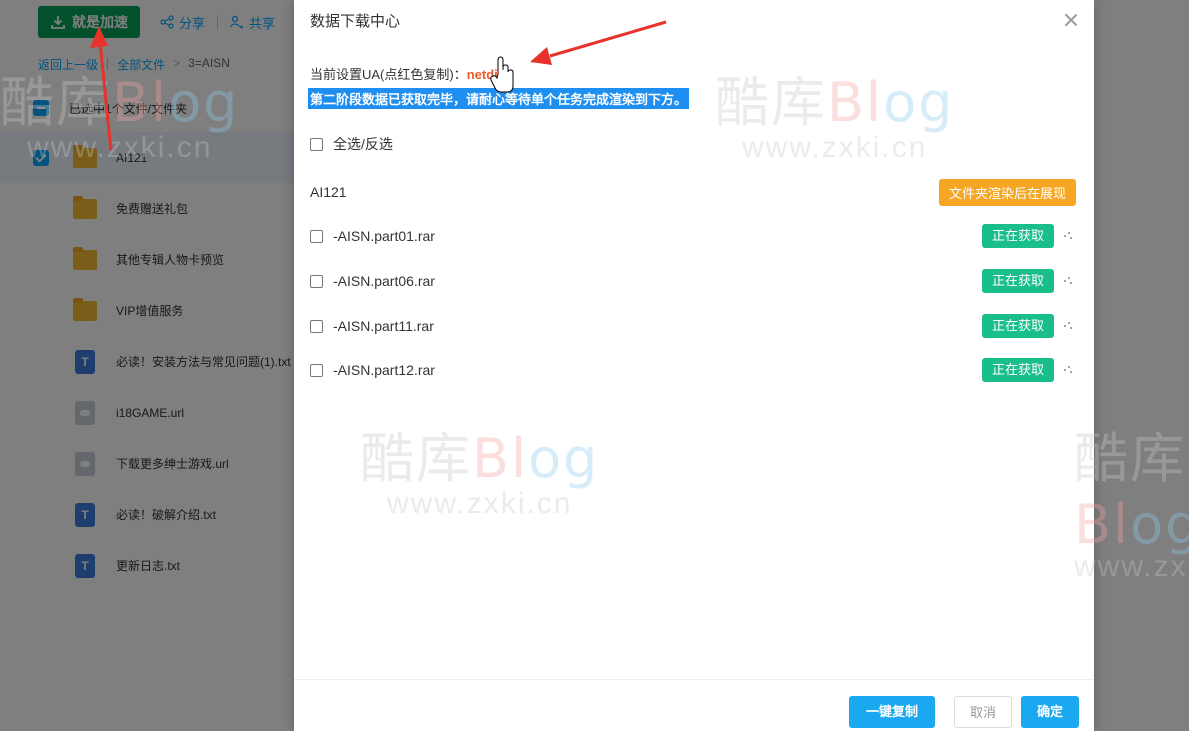  Describe the element at coordinates (892, 712) in the screenshot. I see `copy-all-button: 一键复制` at that location.